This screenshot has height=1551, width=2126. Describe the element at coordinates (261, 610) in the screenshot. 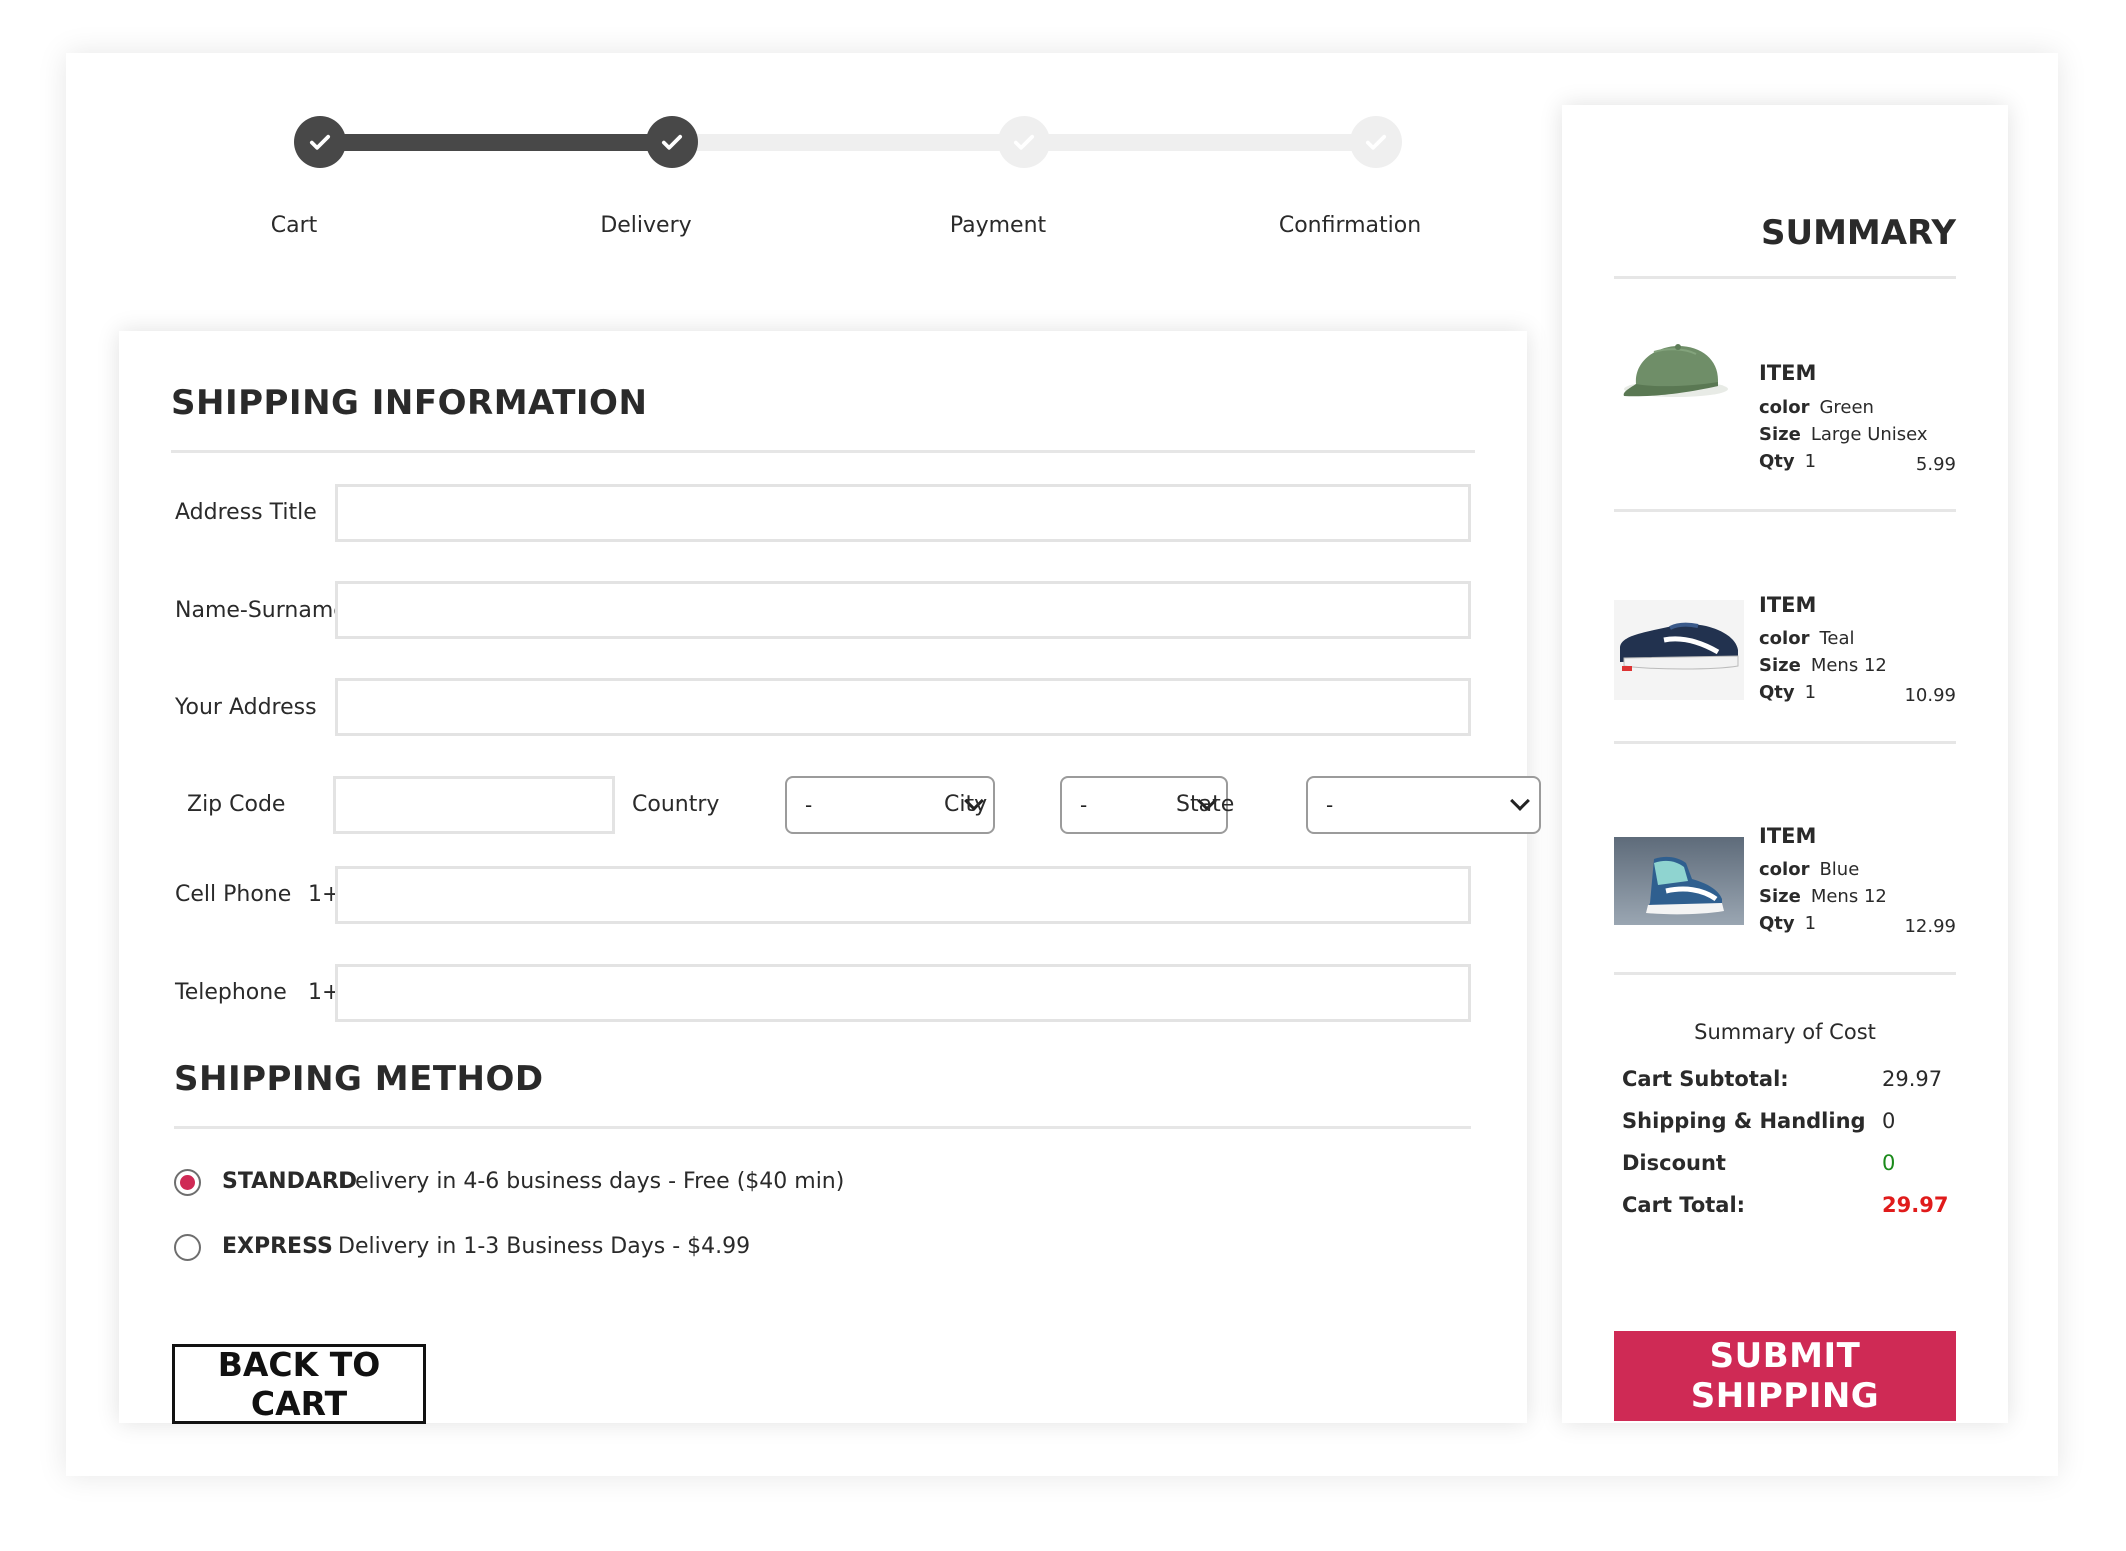

I see `name-surname-label: Name-Surname` at that location.